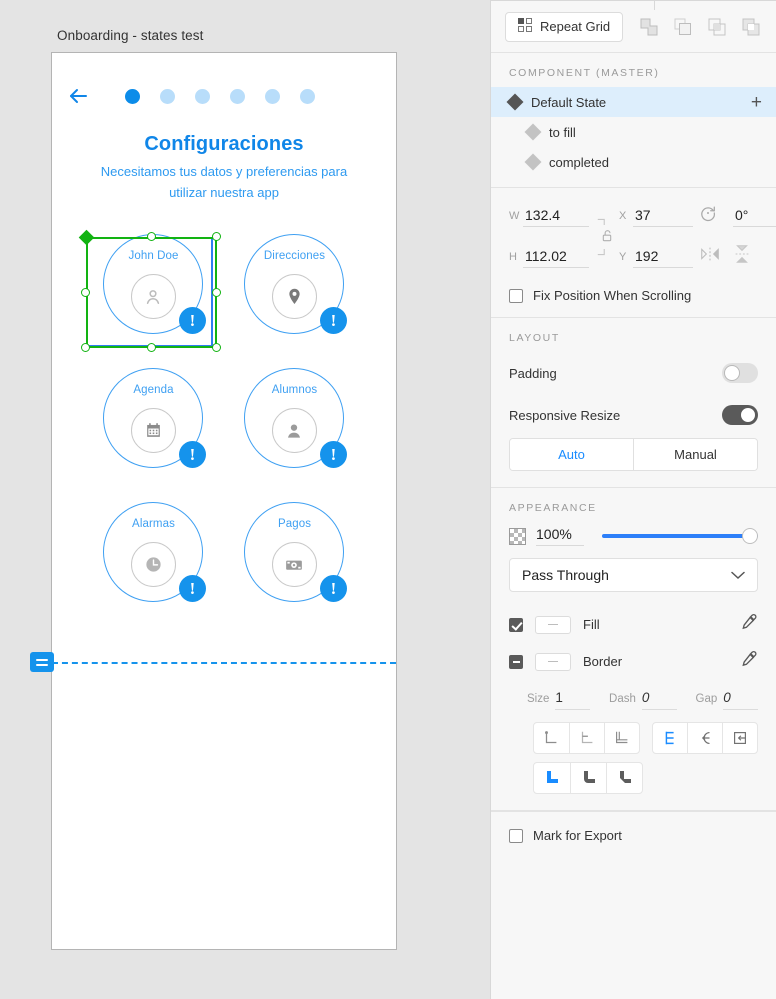 This screenshot has height=999, width=776. I want to click on component-diamond-icon, so click(533, 132).